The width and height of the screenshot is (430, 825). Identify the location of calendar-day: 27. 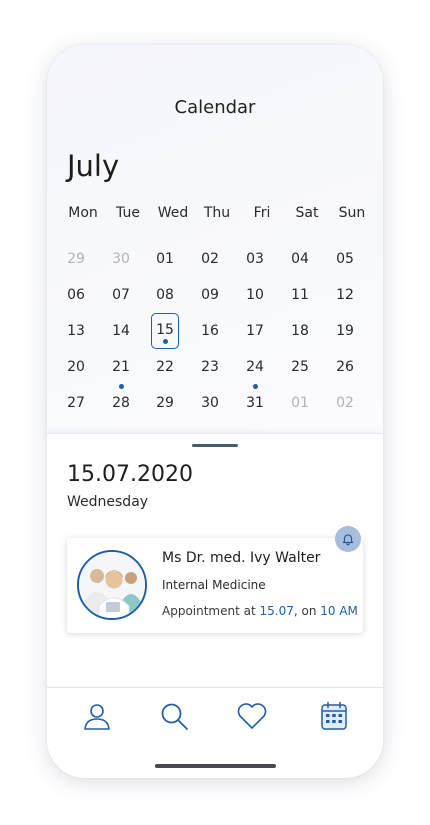
(76, 403).